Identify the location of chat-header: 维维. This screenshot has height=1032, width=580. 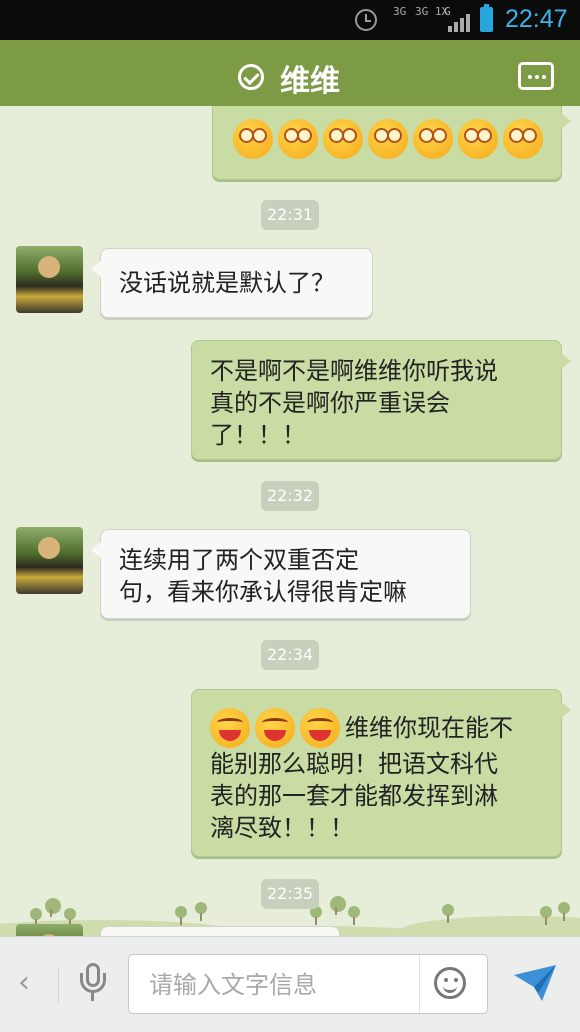
(290, 76).